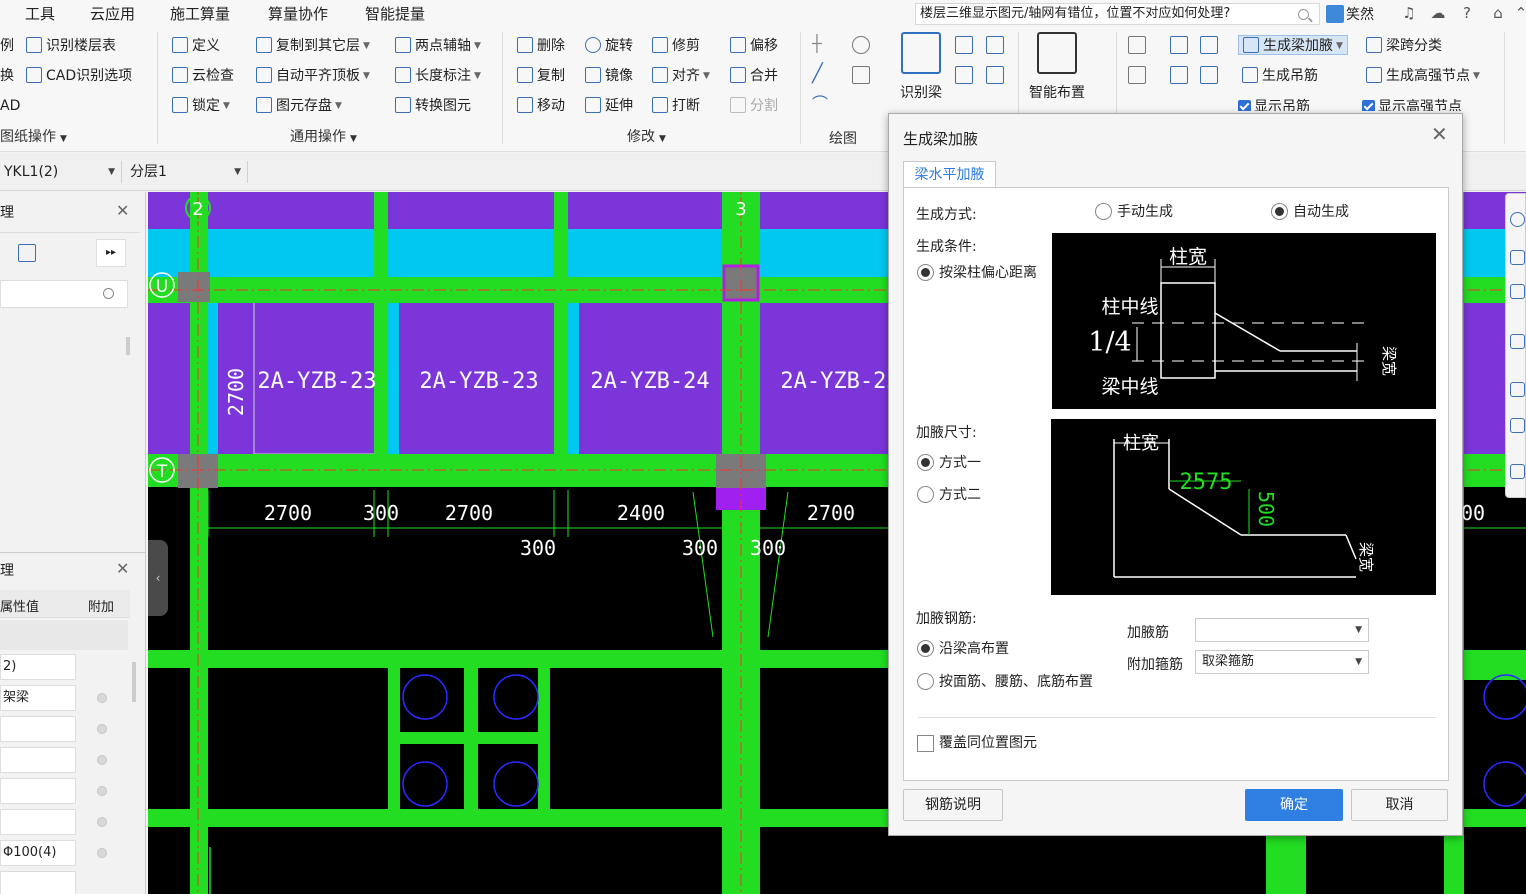  What do you see at coordinates (676, 106) in the screenshot?
I see `break-button: 打断` at bounding box center [676, 106].